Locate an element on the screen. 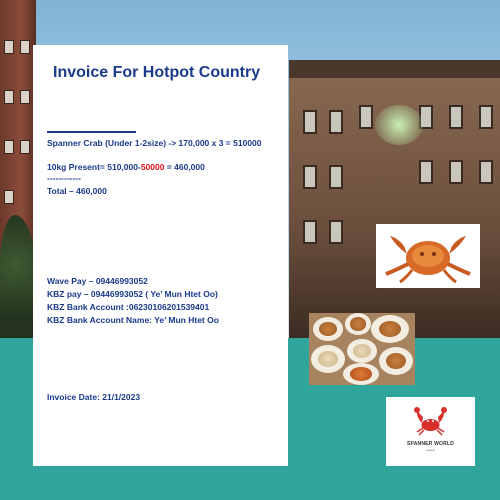 This screenshot has height=500, width=500. wave-pay: Wave Pay – 09446993052 is located at coordinates (97, 281).